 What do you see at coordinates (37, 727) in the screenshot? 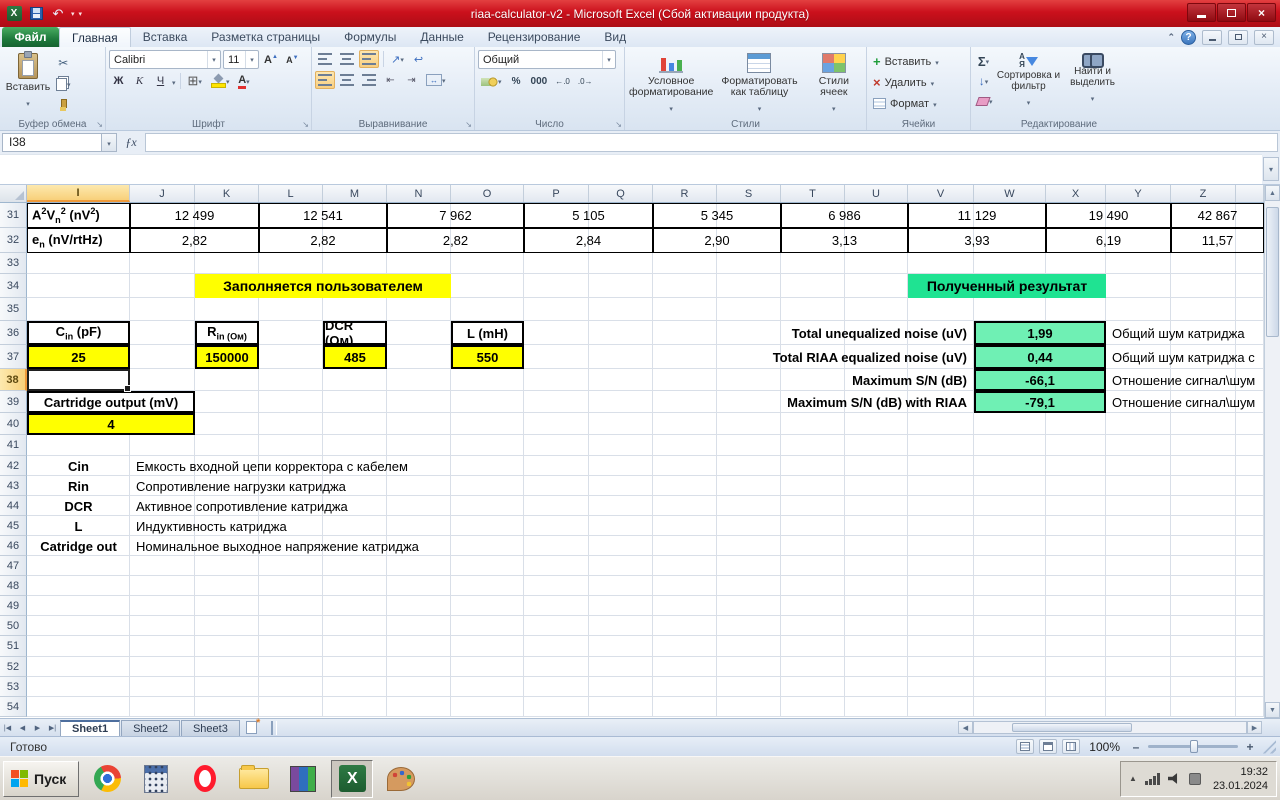
I see `next-sheet-icon` at bounding box center [37, 727].